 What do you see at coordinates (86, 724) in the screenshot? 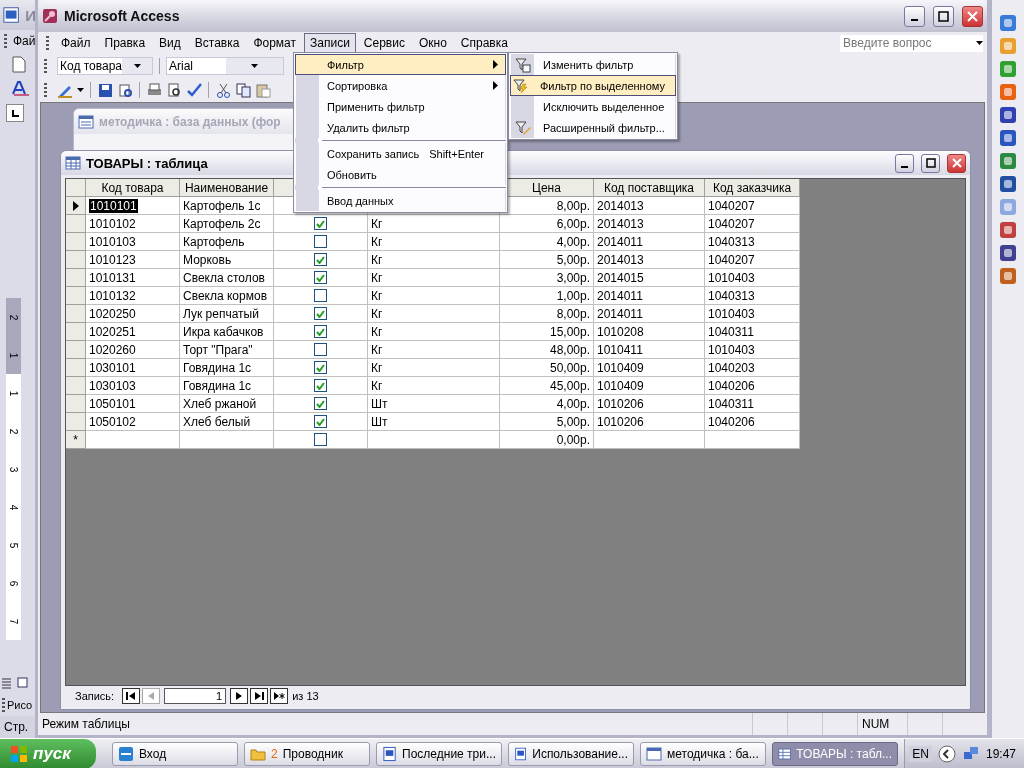
I see `status-text: Режим таблицы` at bounding box center [86, 724].